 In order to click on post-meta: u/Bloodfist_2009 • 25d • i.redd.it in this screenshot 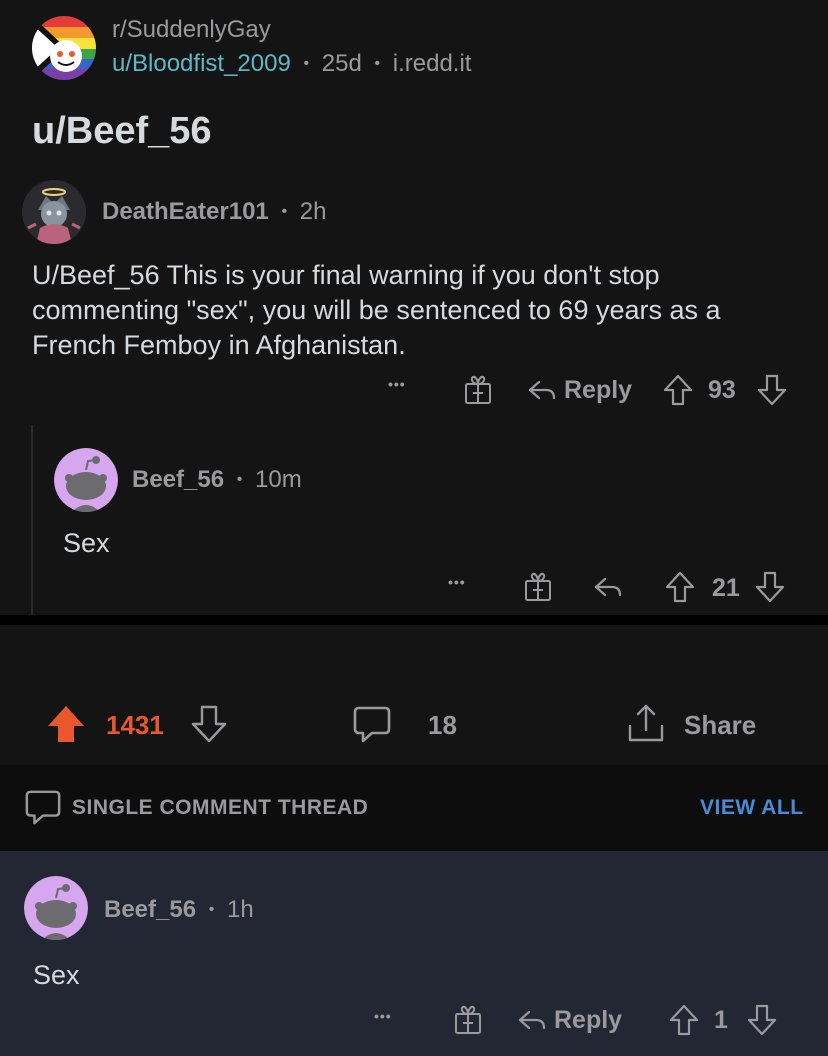, I will do `click(291, 64)`.